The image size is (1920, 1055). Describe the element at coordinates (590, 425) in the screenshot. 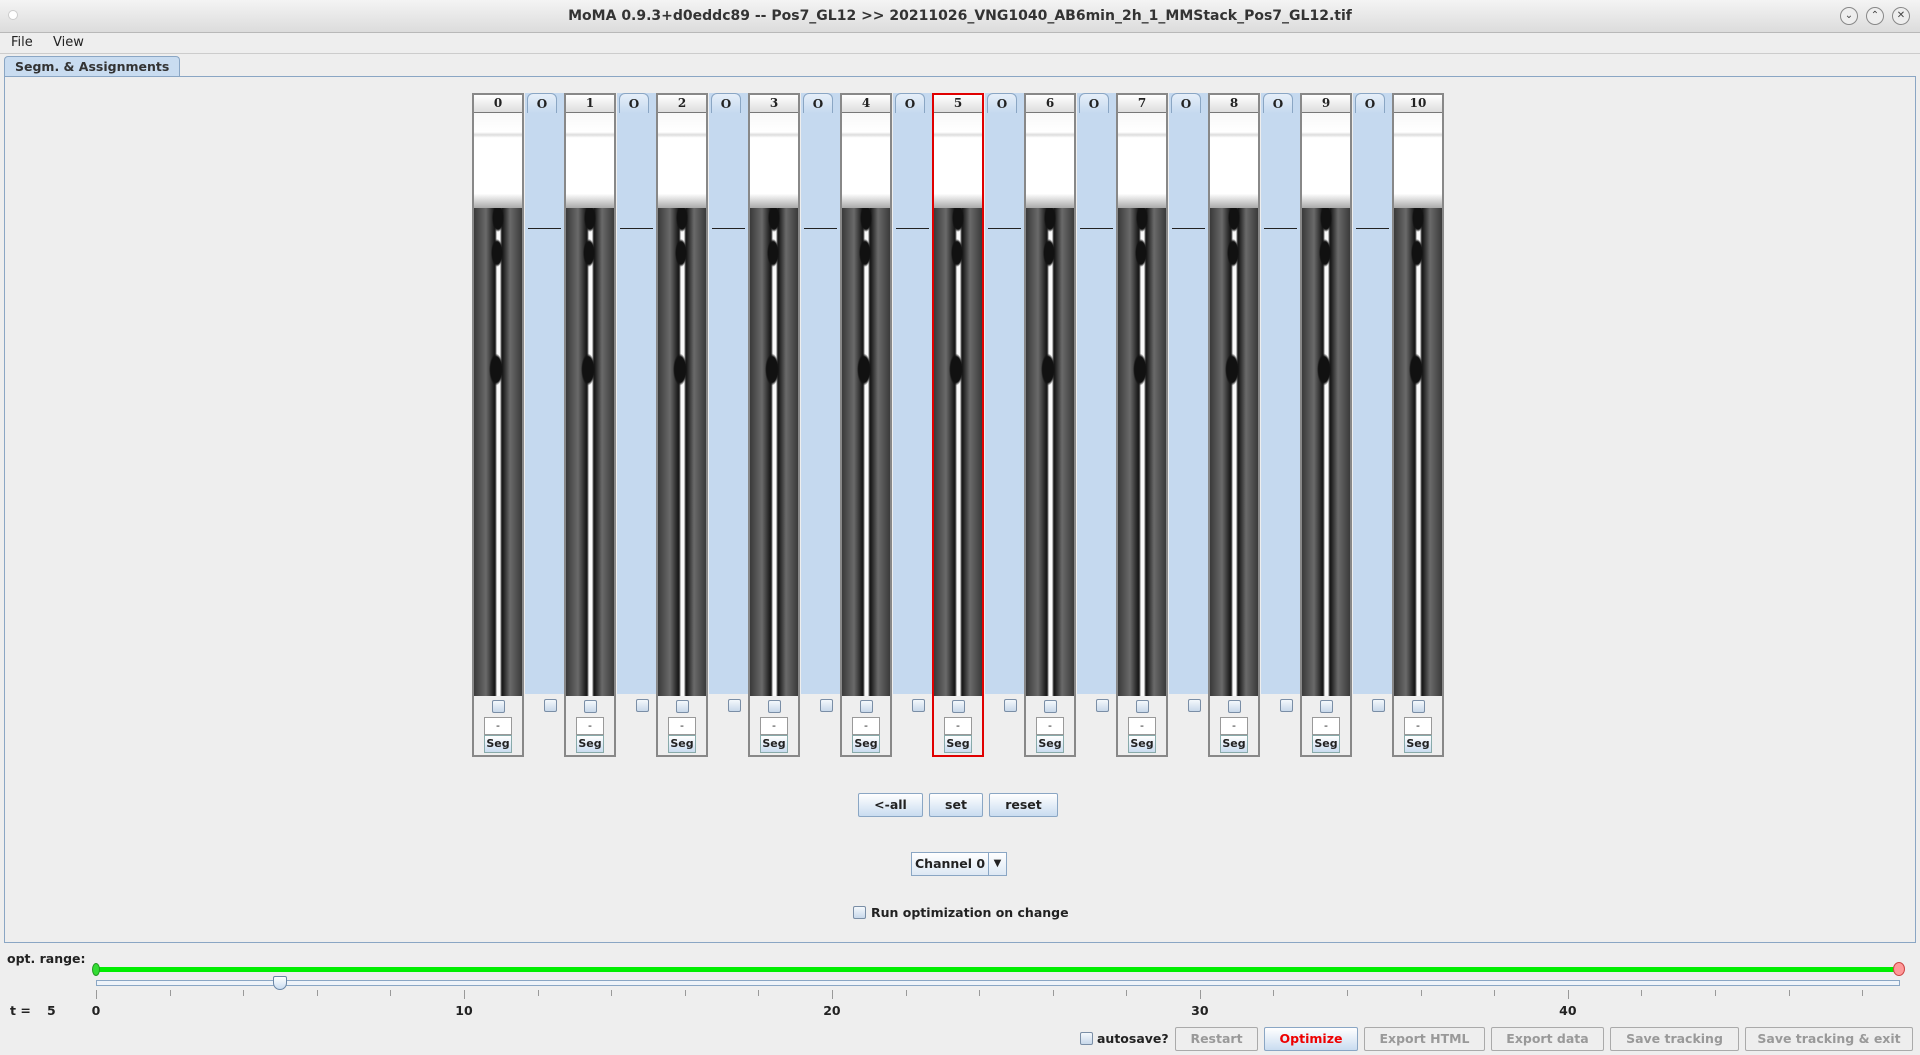

I see `kymograph-column: 1 - Seg` at that location.